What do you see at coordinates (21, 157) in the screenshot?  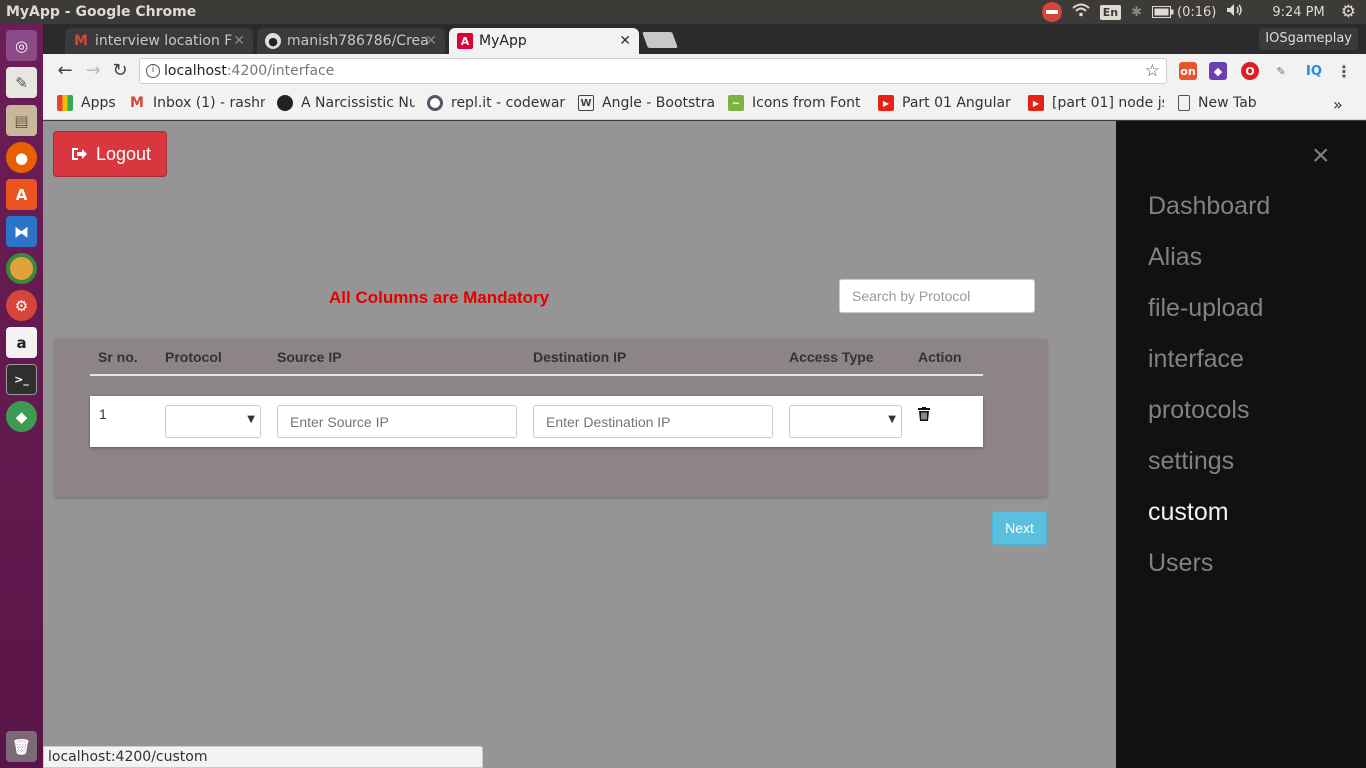 I see `firefox-icon: ●` at bounding box center [21, 157].